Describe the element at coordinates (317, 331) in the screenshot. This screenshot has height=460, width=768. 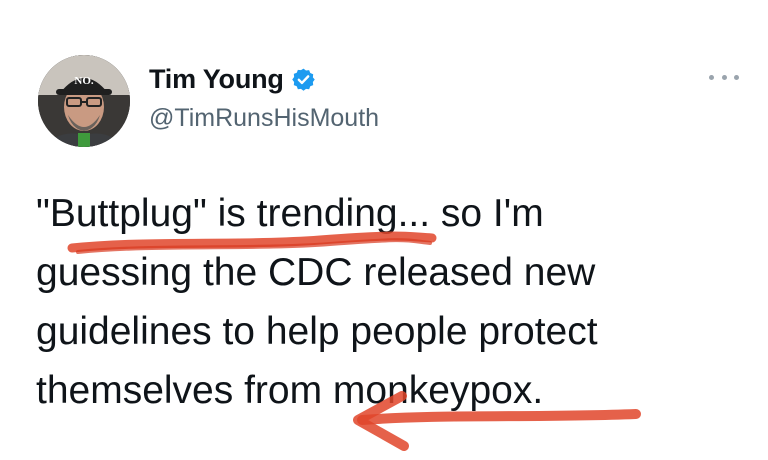
I see `tweet-text-line: guidelines to help people protect` at that location.